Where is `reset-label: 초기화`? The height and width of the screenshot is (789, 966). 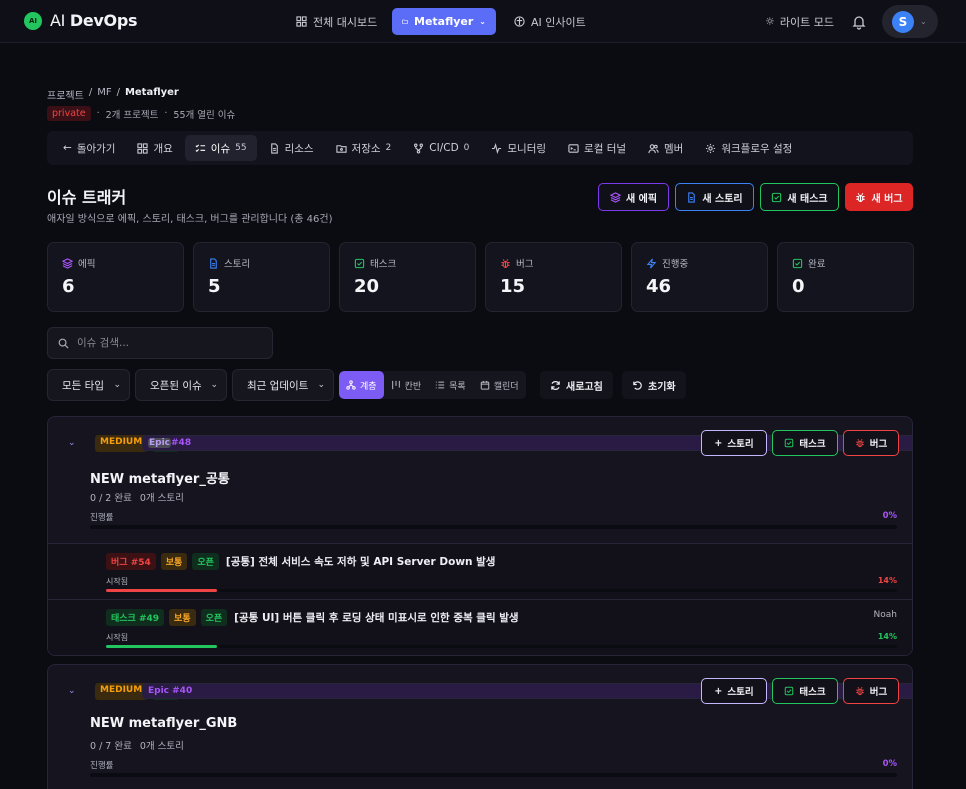
reset-label: 초기화 is located at coordinates (662, 387).